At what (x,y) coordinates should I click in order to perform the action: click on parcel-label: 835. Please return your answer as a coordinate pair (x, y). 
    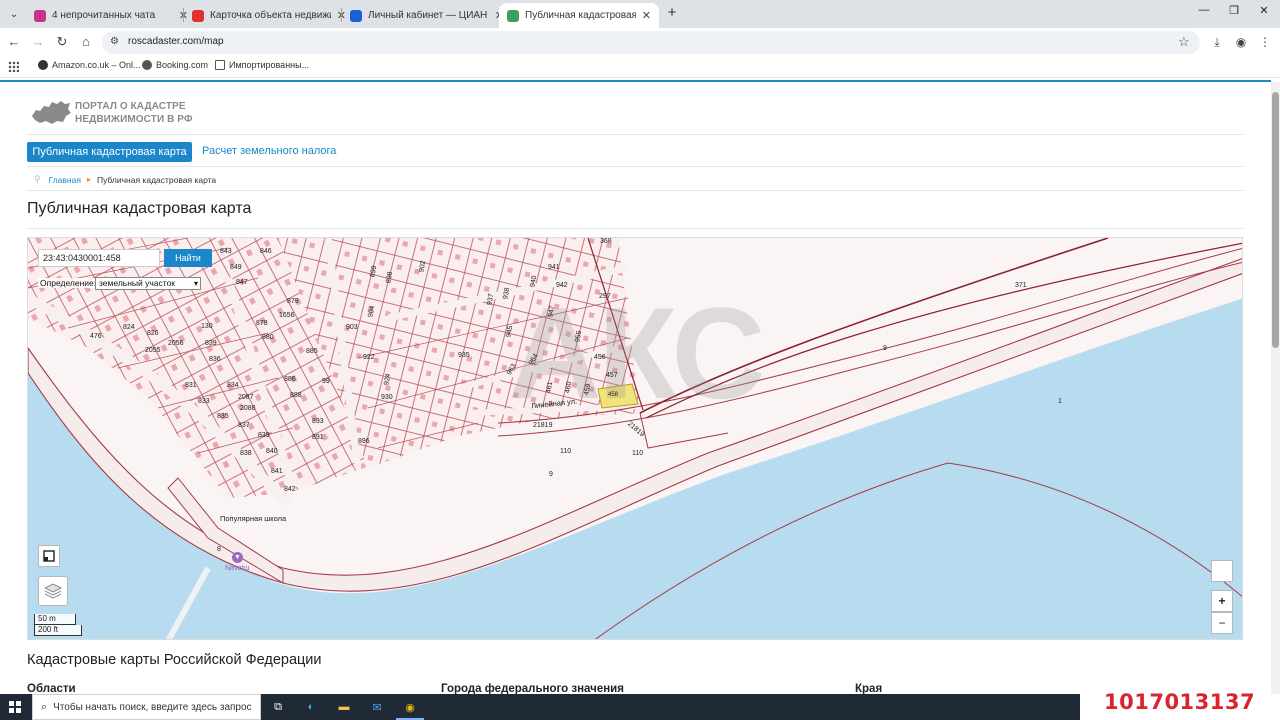
    Looking at the image, I should click on (223, 416).